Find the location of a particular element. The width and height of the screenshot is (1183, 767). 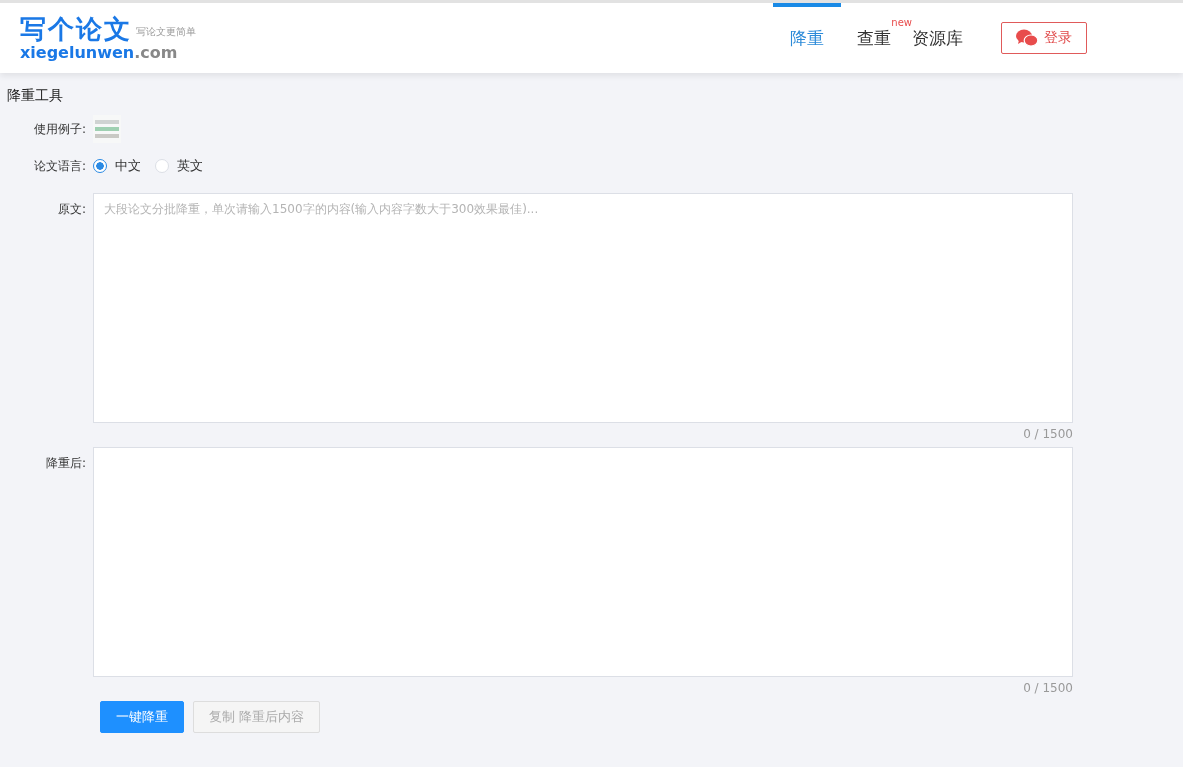

page-title: 降重工具 is located at coordinates (35, 96).